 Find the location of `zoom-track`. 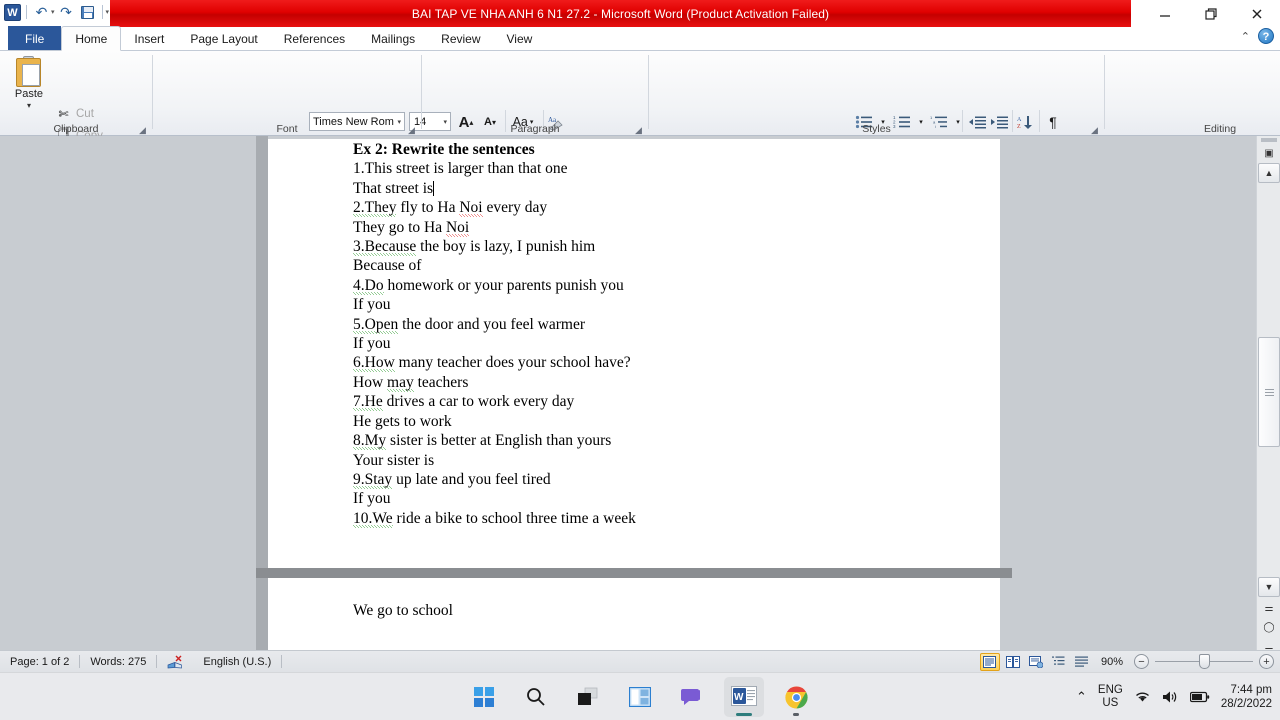

zoom-track is located at coordinates (1204, 661).